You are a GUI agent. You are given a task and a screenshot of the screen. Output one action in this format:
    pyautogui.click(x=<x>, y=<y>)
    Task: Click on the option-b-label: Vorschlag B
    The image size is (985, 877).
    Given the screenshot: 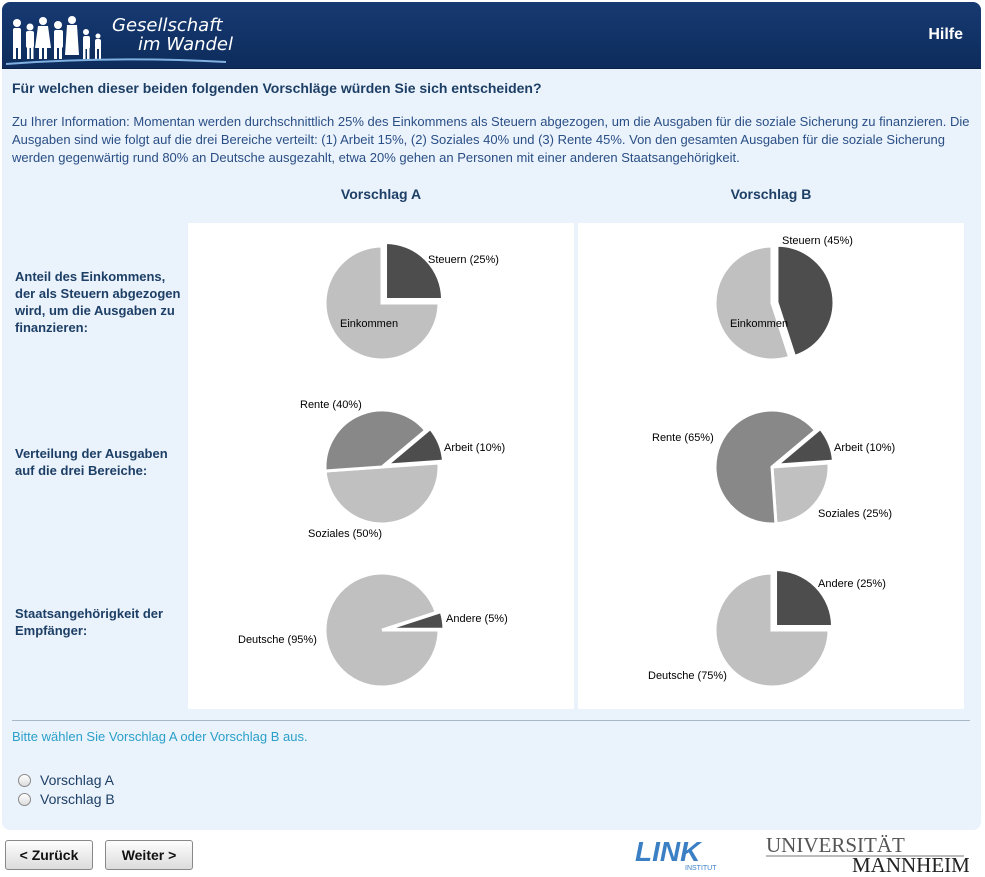 What is the action you would take?
    pyautogui.click(x=77, y=799)
    